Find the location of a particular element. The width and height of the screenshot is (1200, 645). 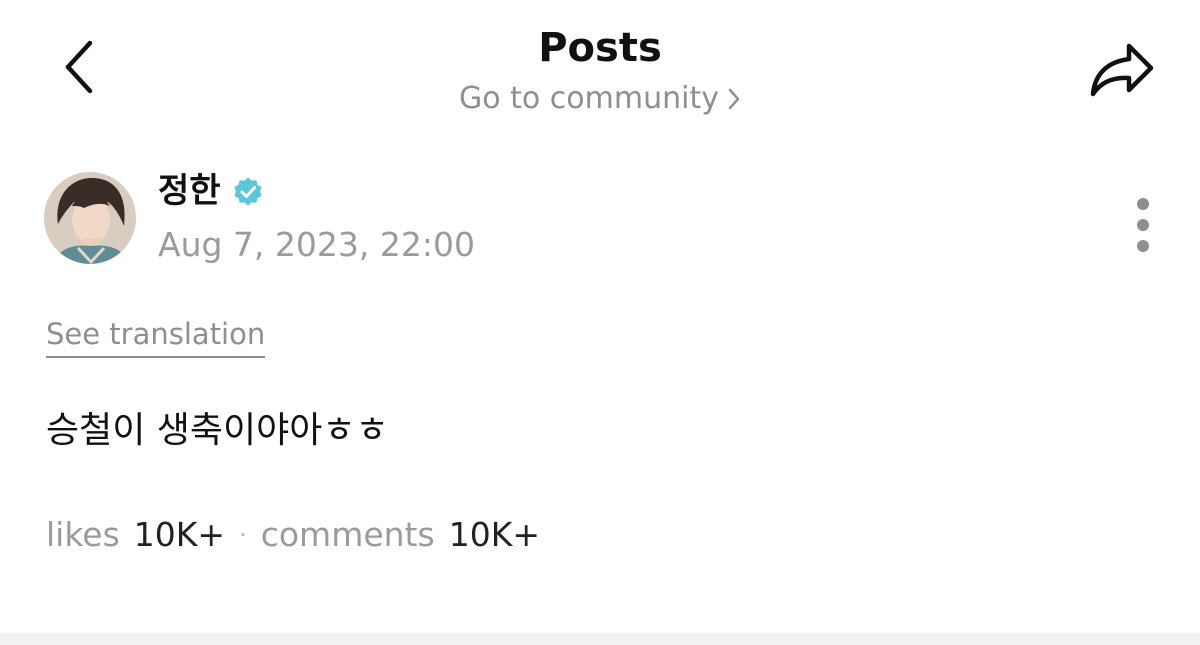

avatar is located at coordinates (90, 218).